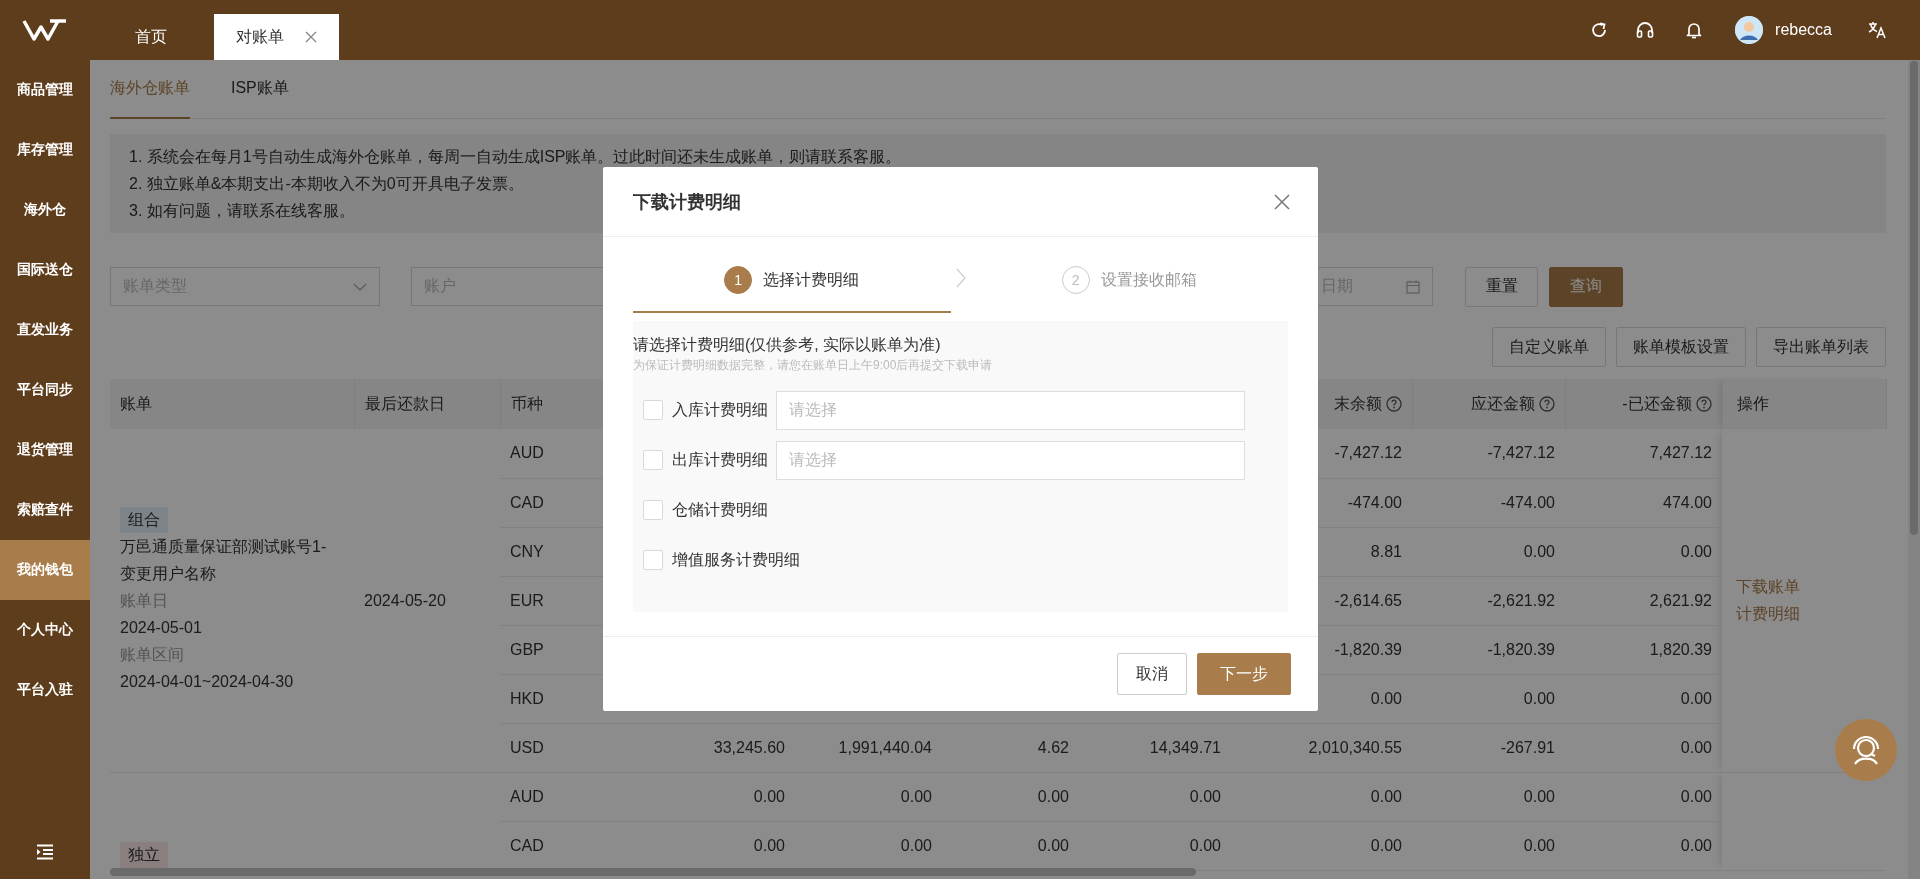 The image size is (1920, 879). Describe the element at coordinates (45, 630) in the screenshot. I see `sidebar-item: 个人中心` at that location.